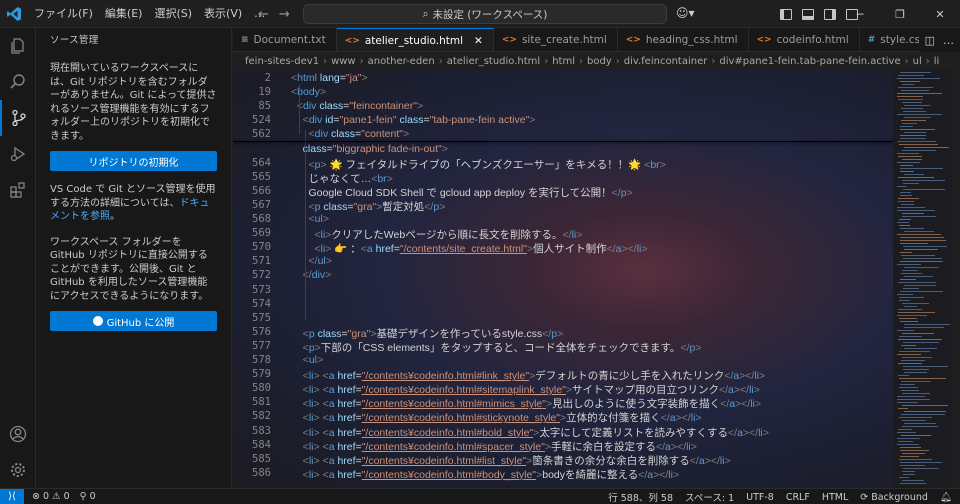  What do you see at coordinates (894, 497) in the screenshot?
I see `background-extension: ⟳ Background` at bounding box center [894, 497].